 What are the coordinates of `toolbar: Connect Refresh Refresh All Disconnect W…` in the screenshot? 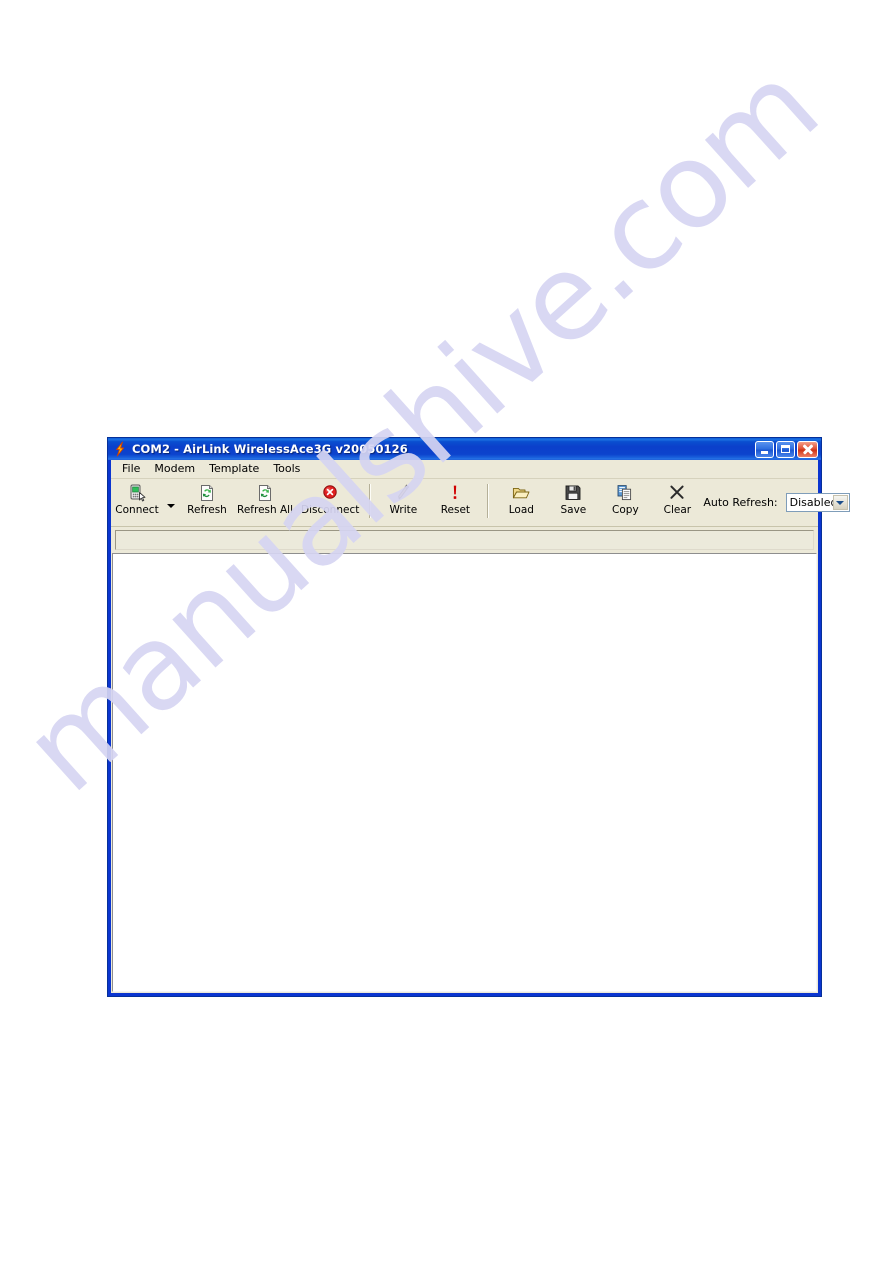 It's located at (480, 503).